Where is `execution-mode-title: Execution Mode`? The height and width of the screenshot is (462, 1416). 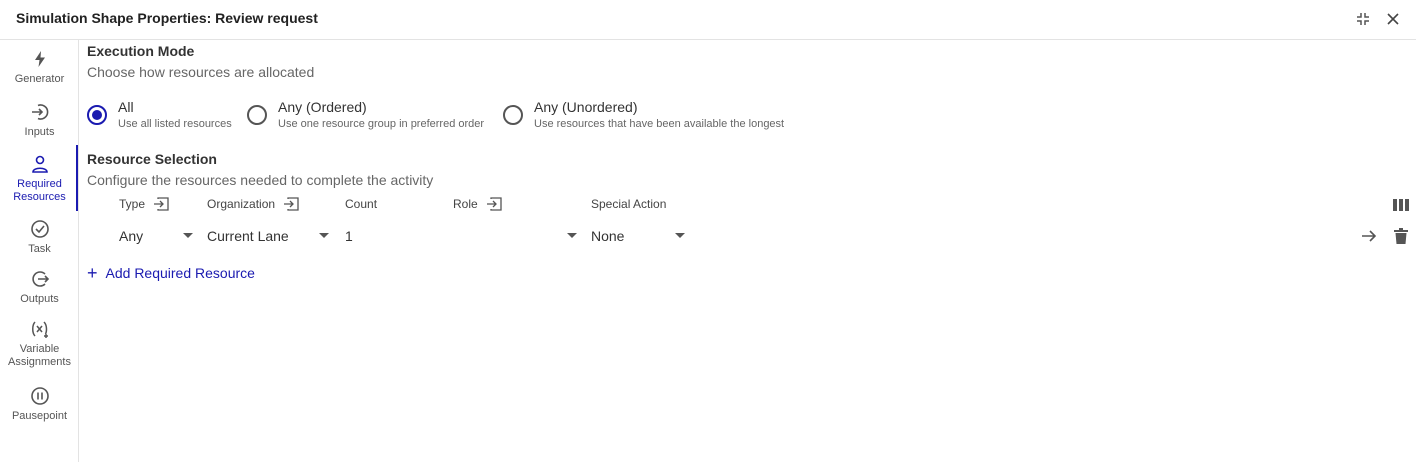 execution-mode-title: Execution Mode is located at coordinates (141, 51).